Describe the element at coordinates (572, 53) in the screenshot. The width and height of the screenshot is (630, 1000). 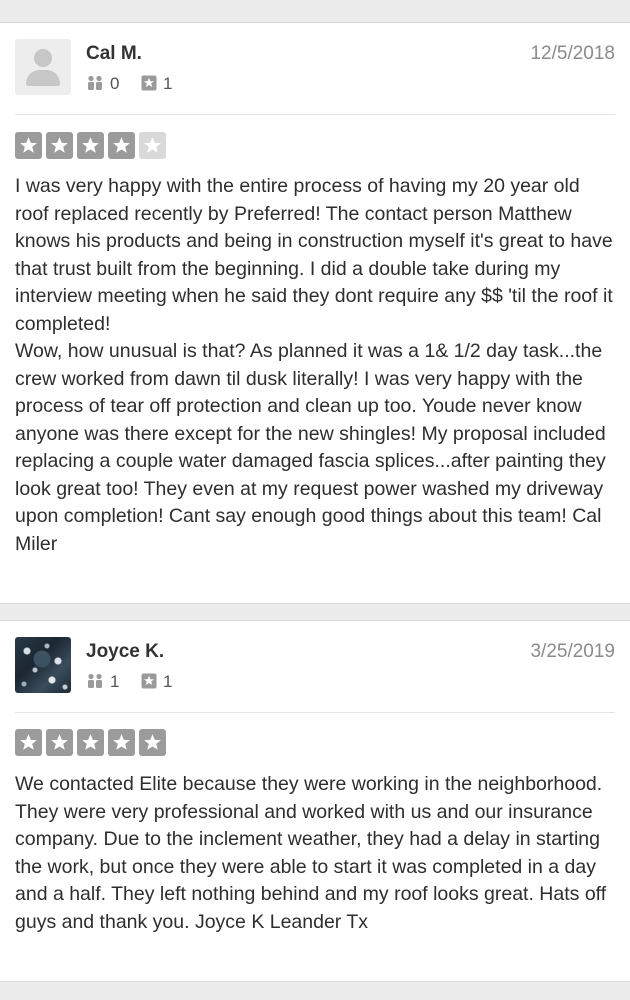
I see `review-date: 12/5/2018` at that location.